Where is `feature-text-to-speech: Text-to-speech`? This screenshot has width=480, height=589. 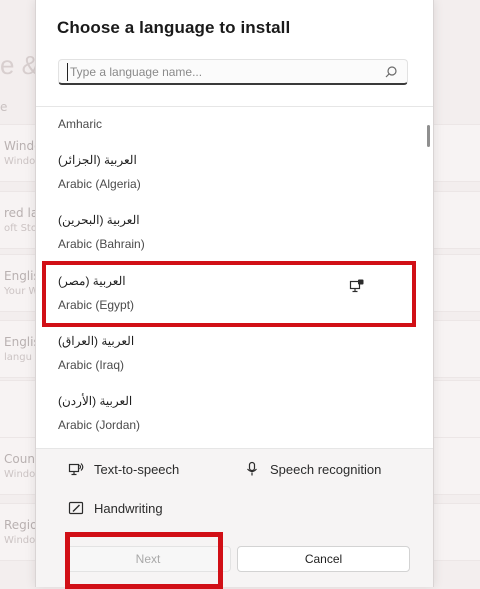 feature-text-to-speech: Text-to-speech is located at coordinates (123, 469).